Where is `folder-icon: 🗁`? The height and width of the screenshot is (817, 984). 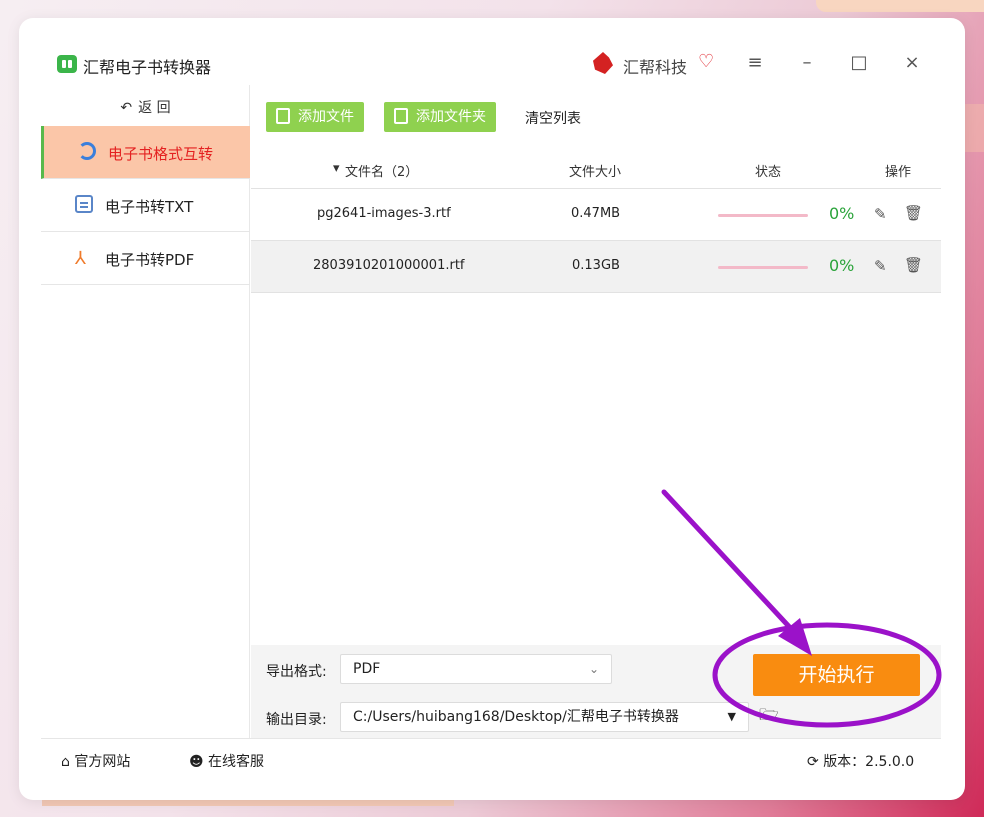
folder-icon: 🗁 is located at coordinates (769, 717).